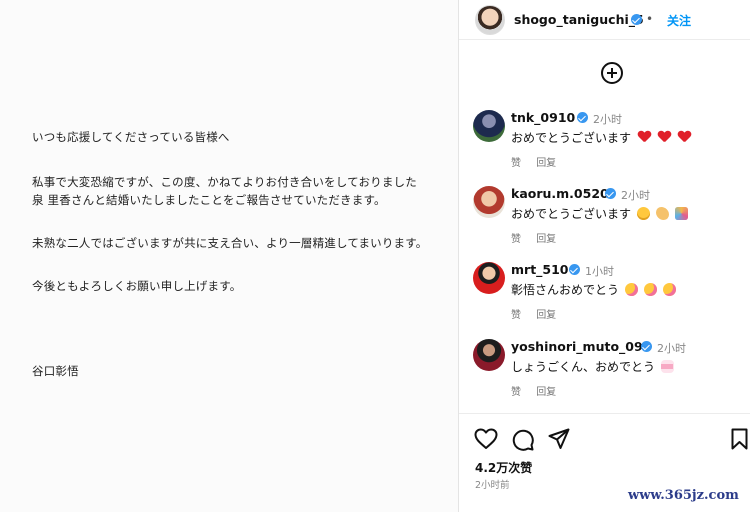  I want to click on comment-text: 彰悟さんおめでとう, so click(593, 289).